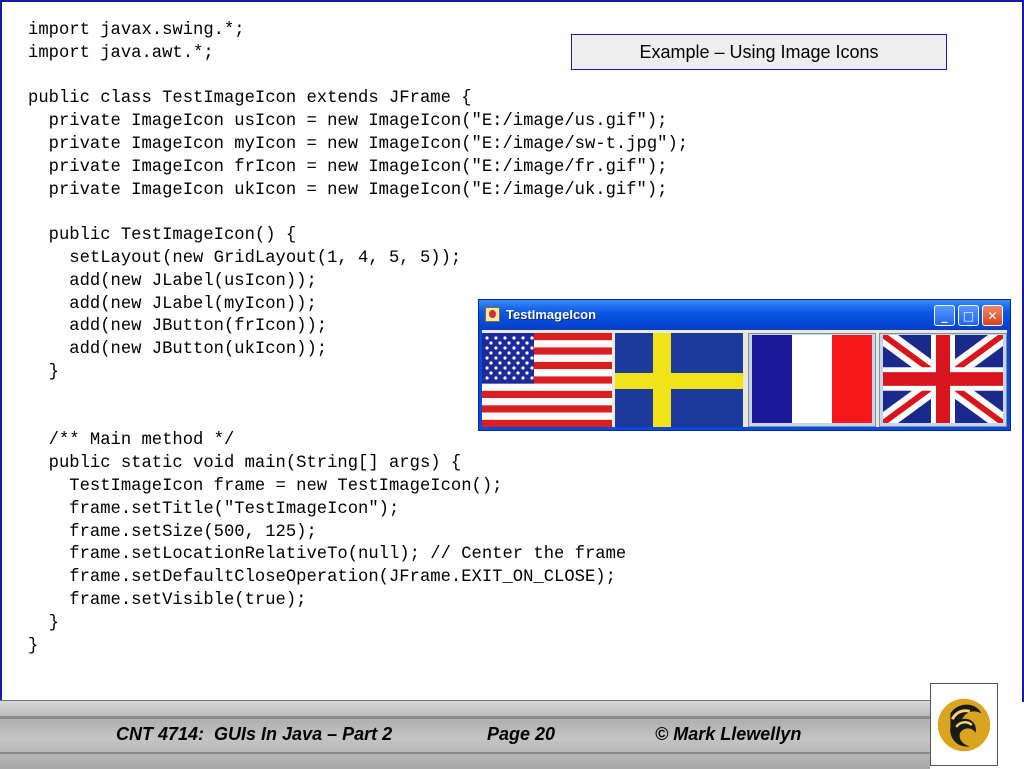 The width and height of the screenshot is (1024, 769). Describe the element at coordinates (744, 315) in the screenshot. I see `window-titlebar: TestImageIcon _ □ ✕` at that location.